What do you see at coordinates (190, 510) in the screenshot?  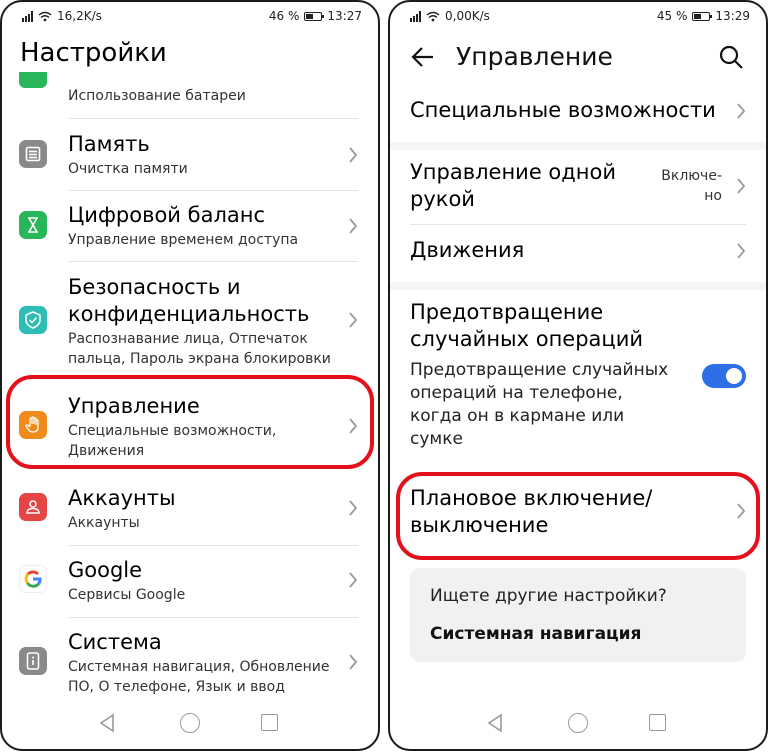 I see `sidebar-item-accounts: Аккаунты Аккаунты` at bounding box center [190, 510].